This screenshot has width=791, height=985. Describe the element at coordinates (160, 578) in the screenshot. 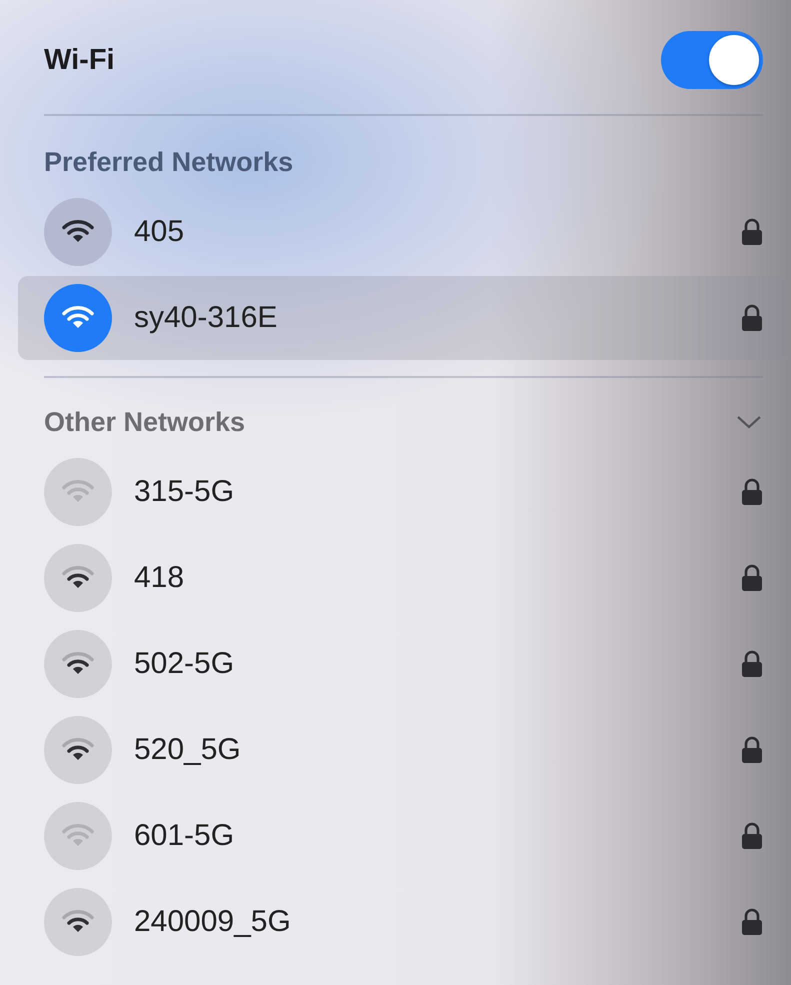

I see `network-name: 418` at that location.